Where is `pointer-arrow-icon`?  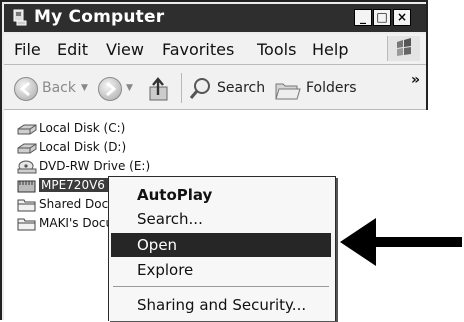
pointer-arrow-icon is located at coordinates (401, 242).